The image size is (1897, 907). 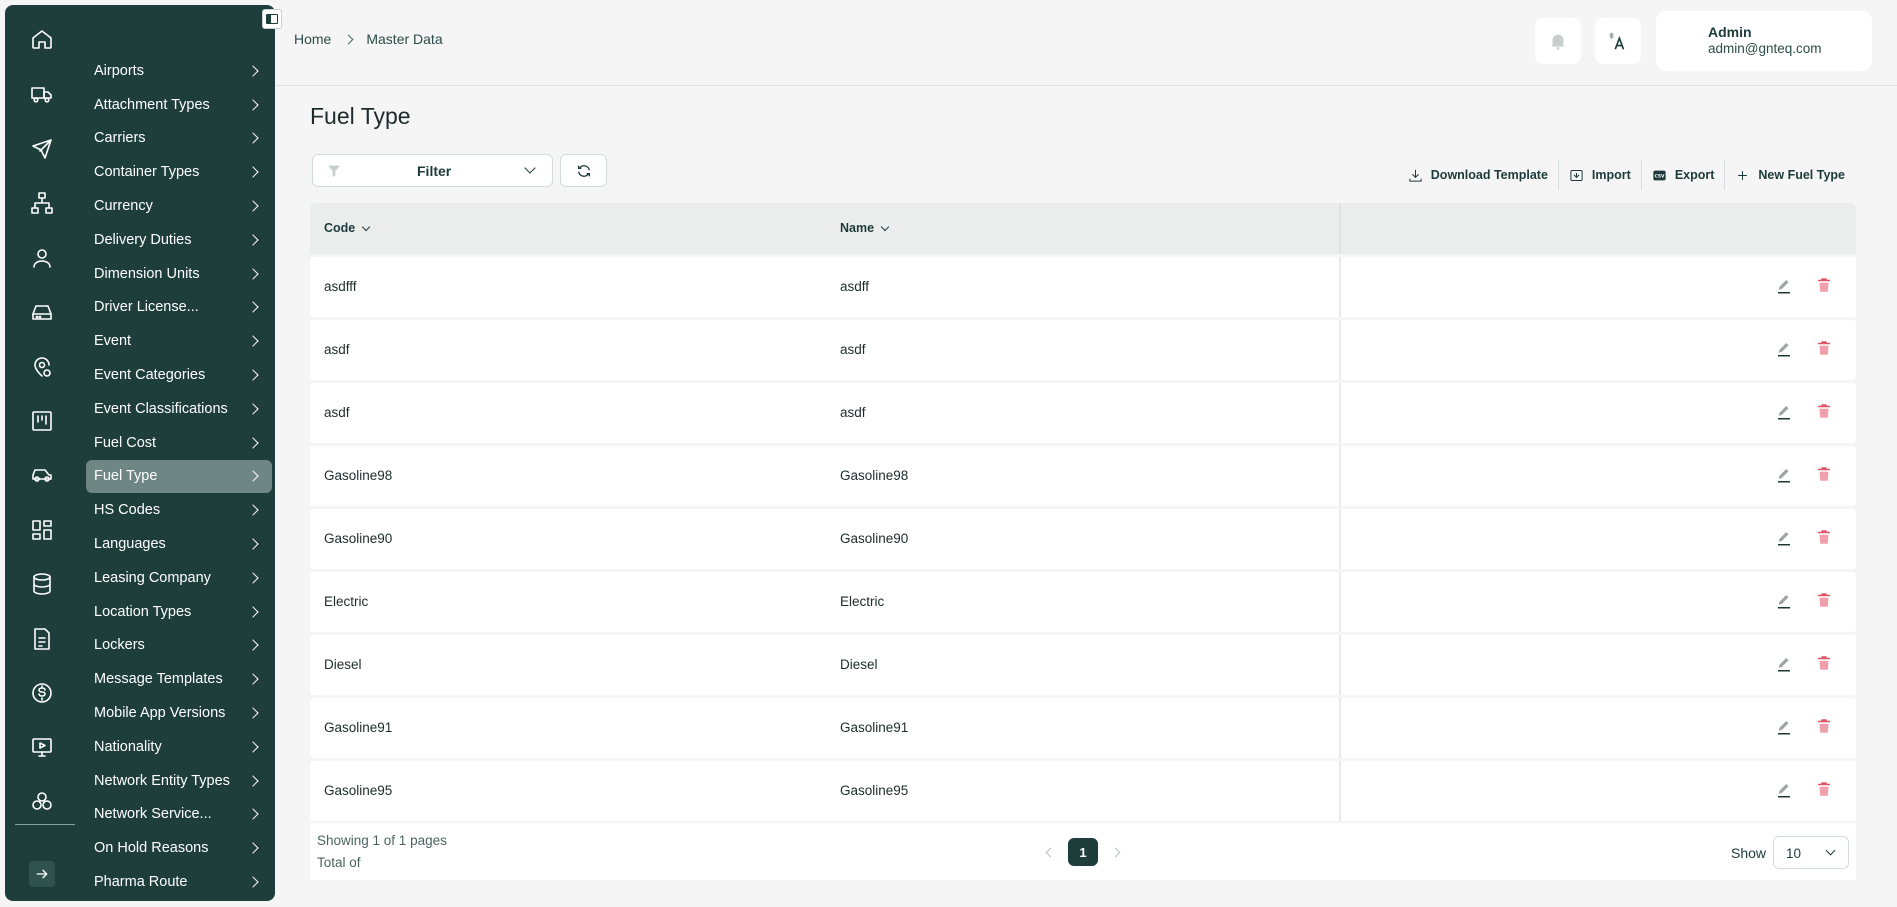 What do you see at coordinates (343, 664) in the screenshot?
I see `cell-code: Diesel` at bounding box center [343, 664].